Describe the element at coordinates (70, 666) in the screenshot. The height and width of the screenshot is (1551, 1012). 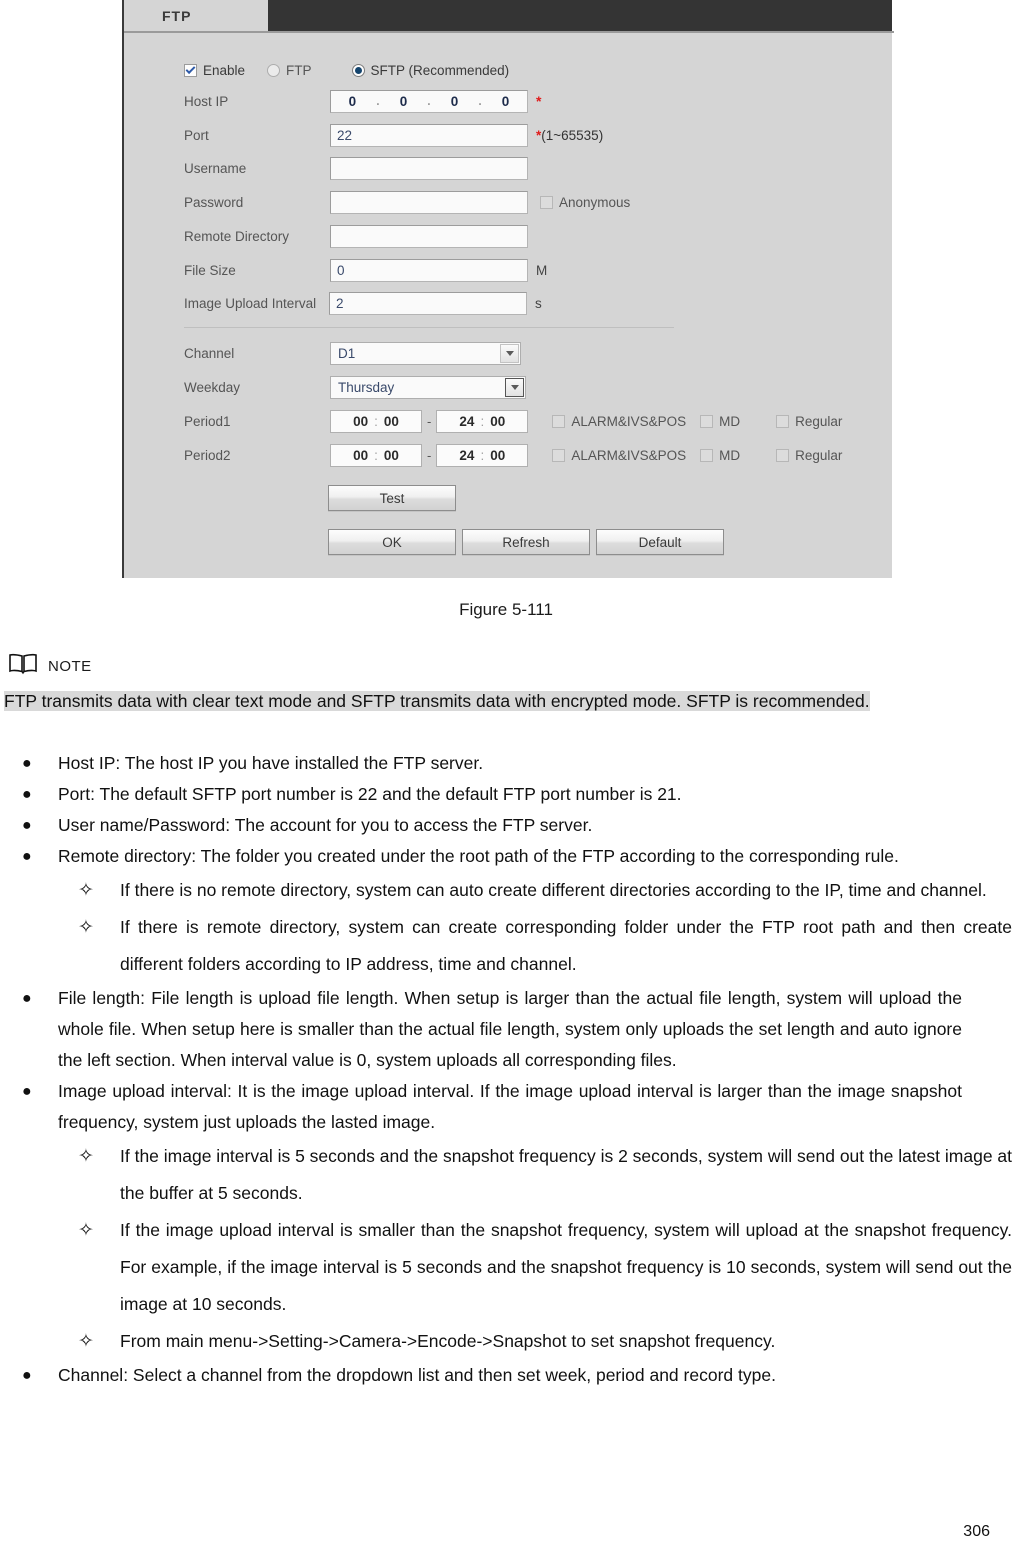
I see `note-label: NOTE` at that location.